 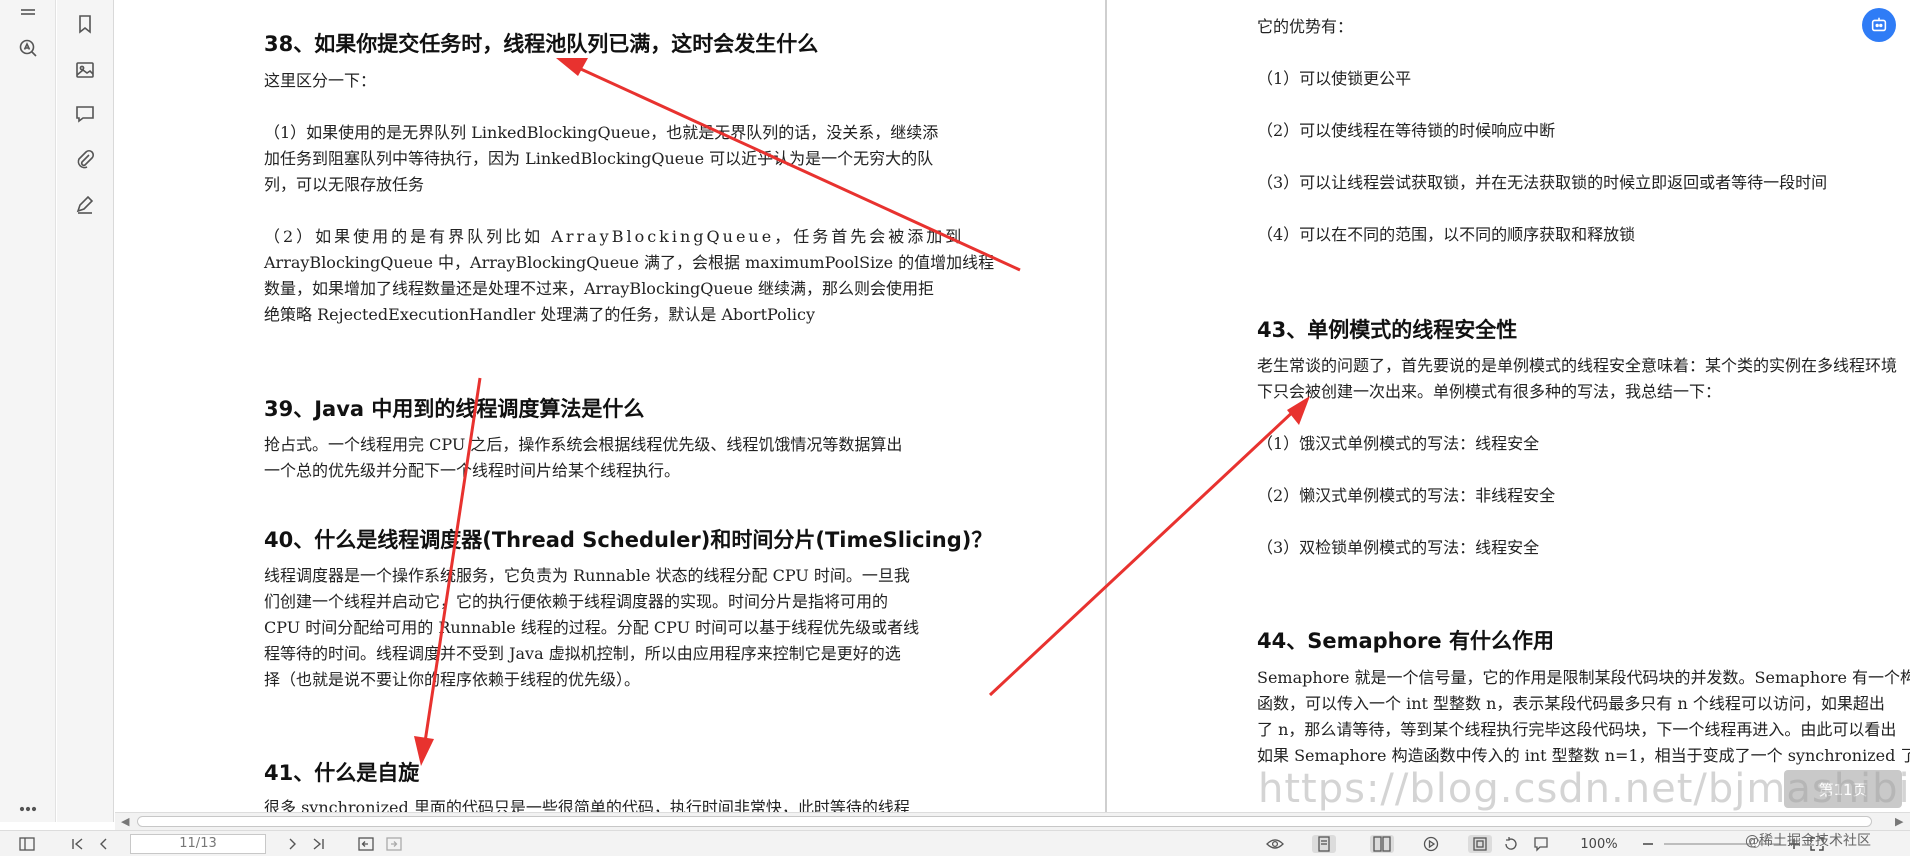 I want to click on back-icon, so click(x=366, y=844).